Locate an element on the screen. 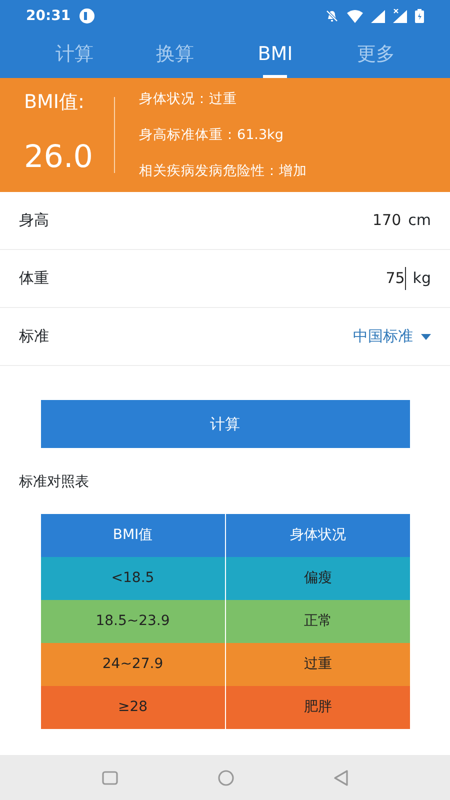 The image size is (450, 800). result-detail: 相关疾病发病危险性：增加 is located at coordinates (223, 172).